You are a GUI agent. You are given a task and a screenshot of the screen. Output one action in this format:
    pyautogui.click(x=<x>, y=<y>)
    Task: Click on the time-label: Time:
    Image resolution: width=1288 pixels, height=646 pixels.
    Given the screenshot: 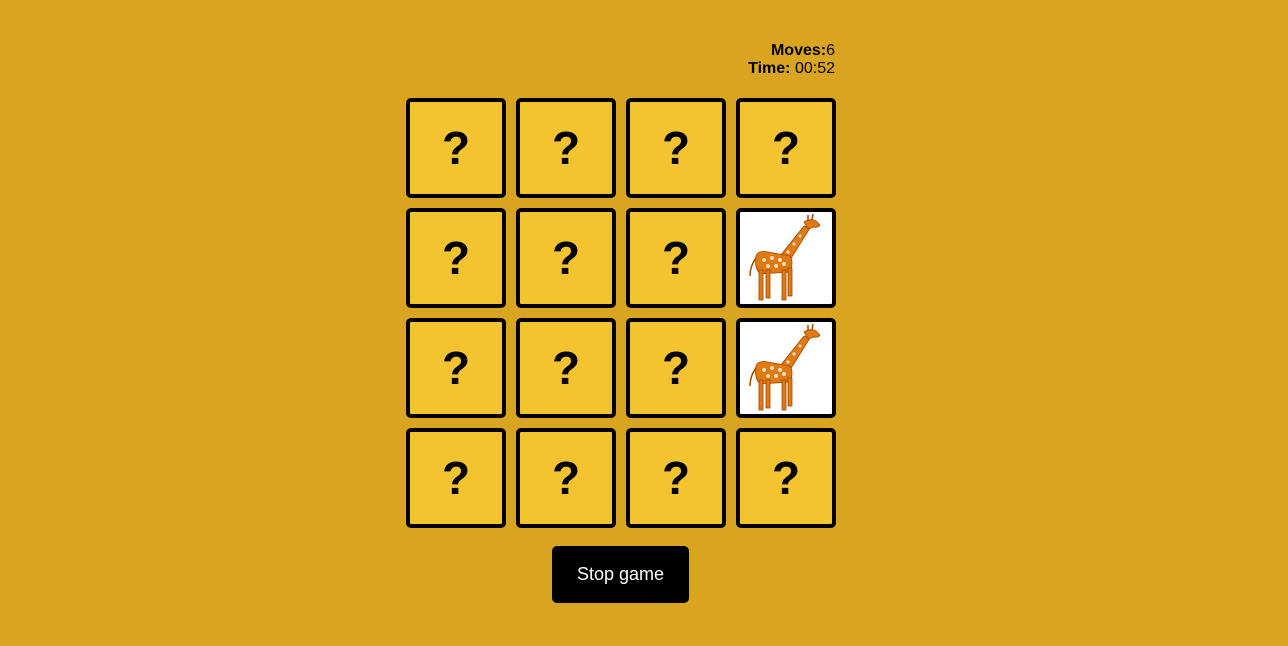 What is the action you would take?
    pyautogui.click(x=769, y=68)
    